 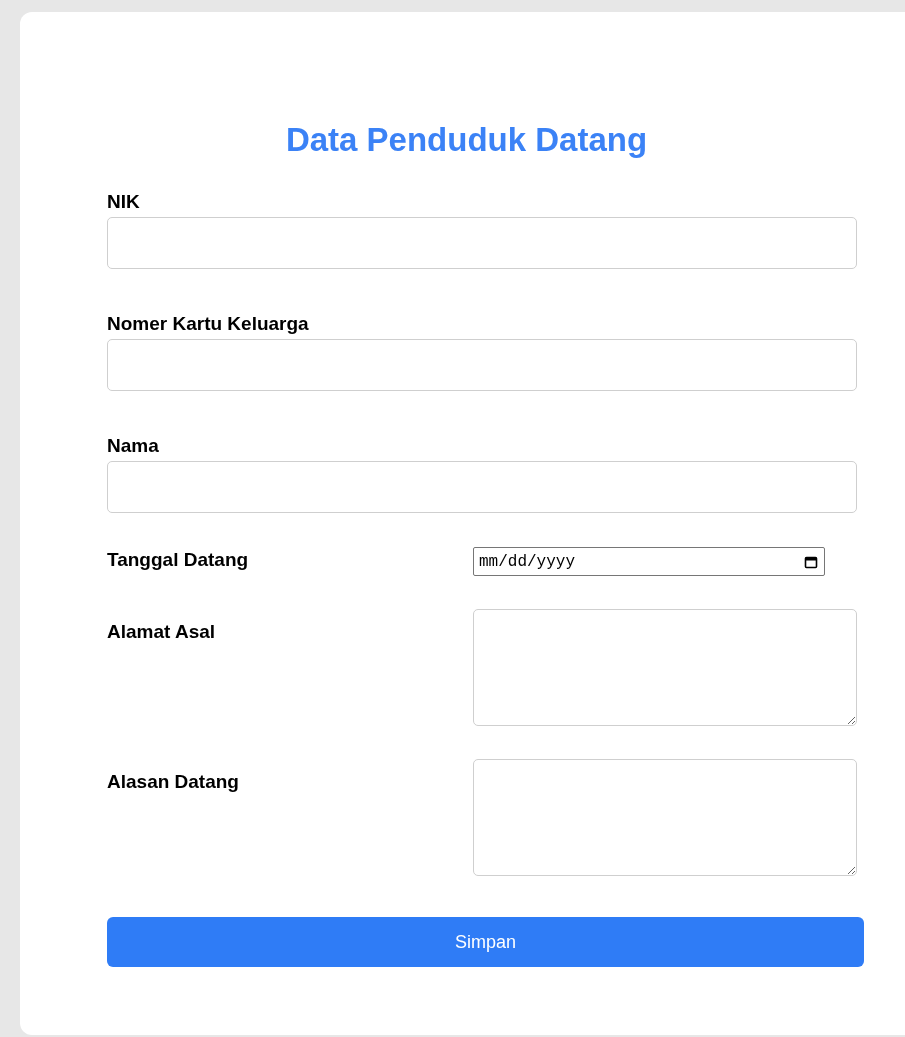 I want to click on field-label: Tanggal Datang, so click(x=178, y=560).